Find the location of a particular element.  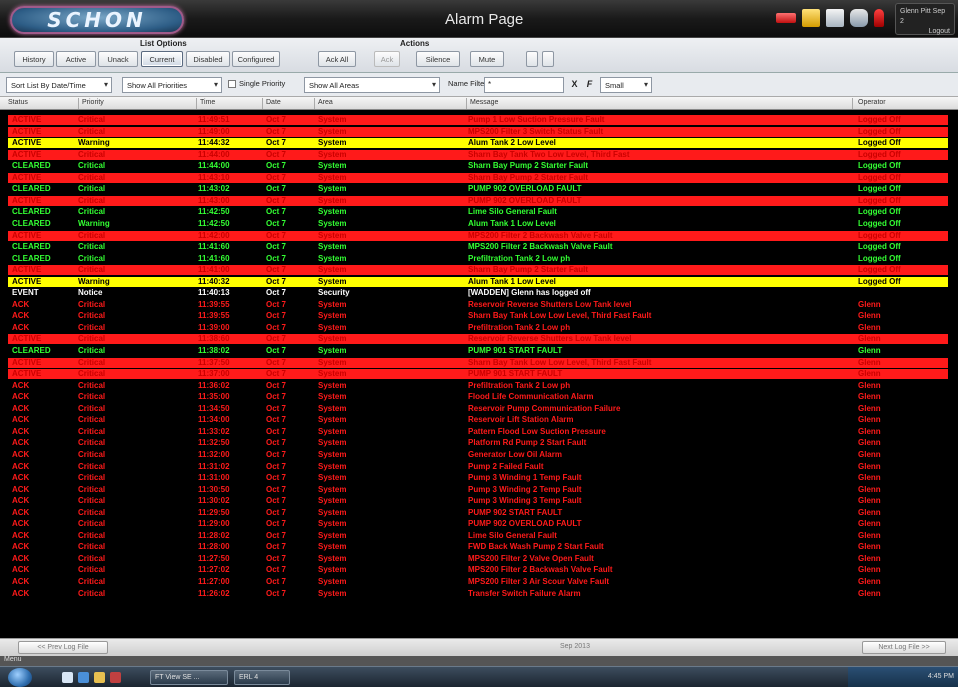

alarm-message: Sharn Bay Tank Two Low Level, Third Fast is located at coordinates (549, 154).